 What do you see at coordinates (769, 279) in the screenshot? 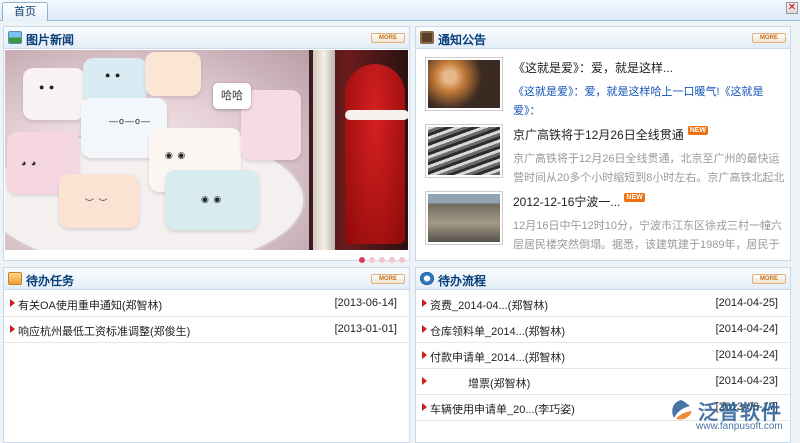
I see `flow-more-button: MORE` at bounding box center [769, 279].